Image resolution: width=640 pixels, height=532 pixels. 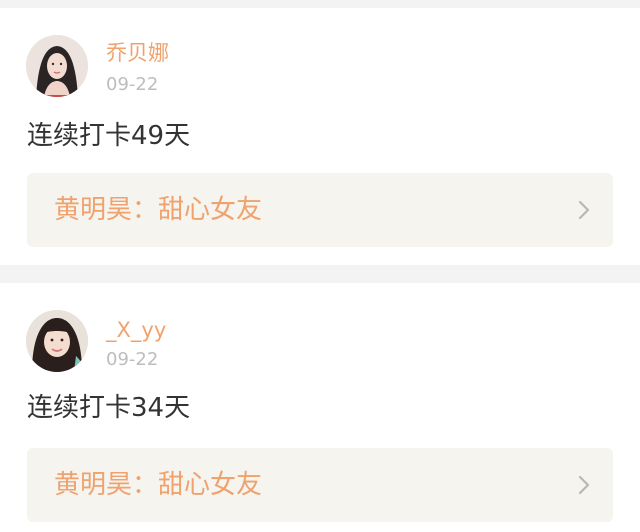 What do you see at coordinates (137, 53) in the screenshot?
I see `username: 乔贝娜` at bounding box center [137, 53].